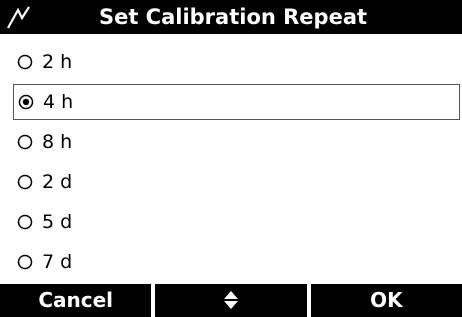  Describe the element at coordinates (231, 262) in the screenshot. I see `option-7d: 7 d` at that location.